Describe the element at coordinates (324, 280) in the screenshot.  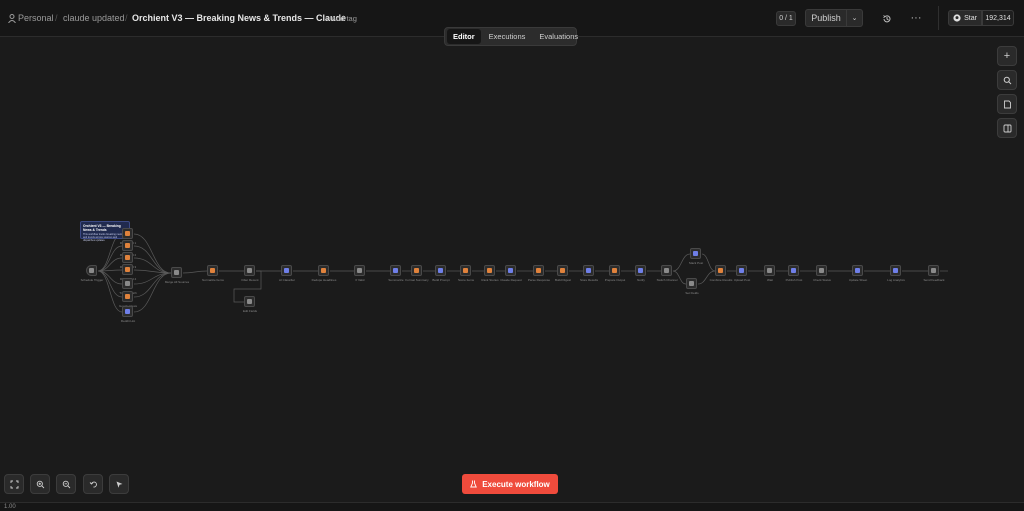
I see `node-label: Dedupe Headlines` at that location.